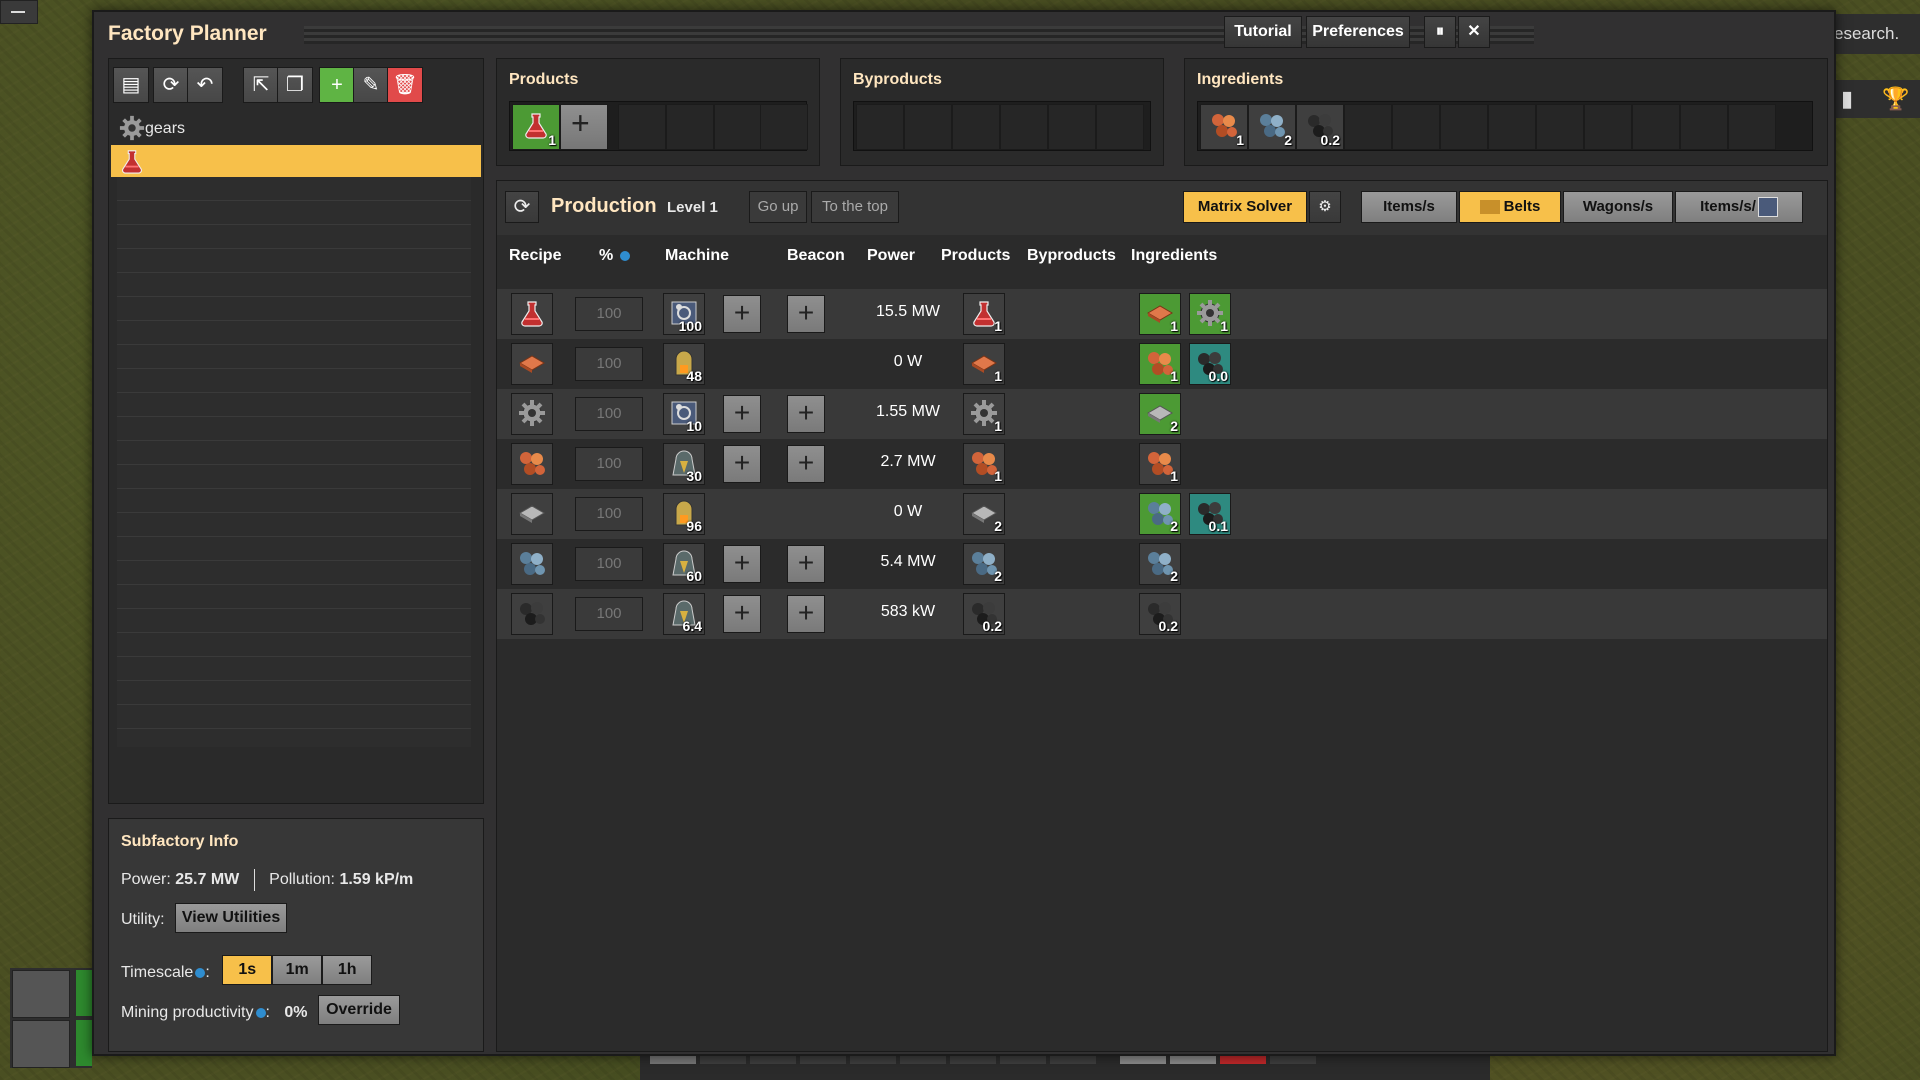 Image resolution: width=1920 pixels, height=1080 pixels. I want to click on ingredient-slot: 0.2, so click(1320, 127).